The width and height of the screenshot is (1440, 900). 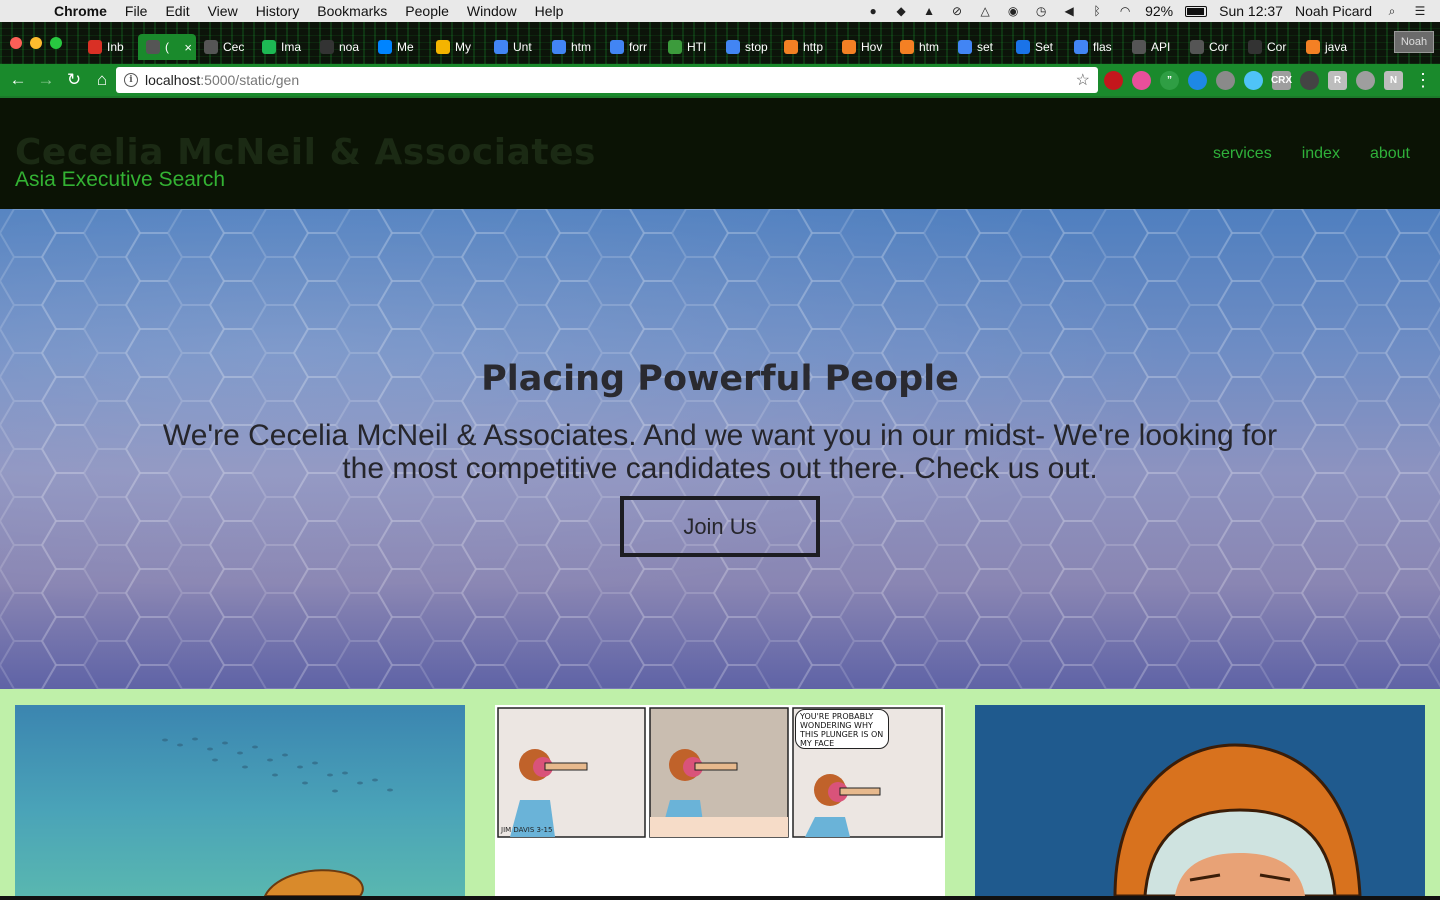 I want to click on back-arrow-icon: ←, so click(x=18, y=80).